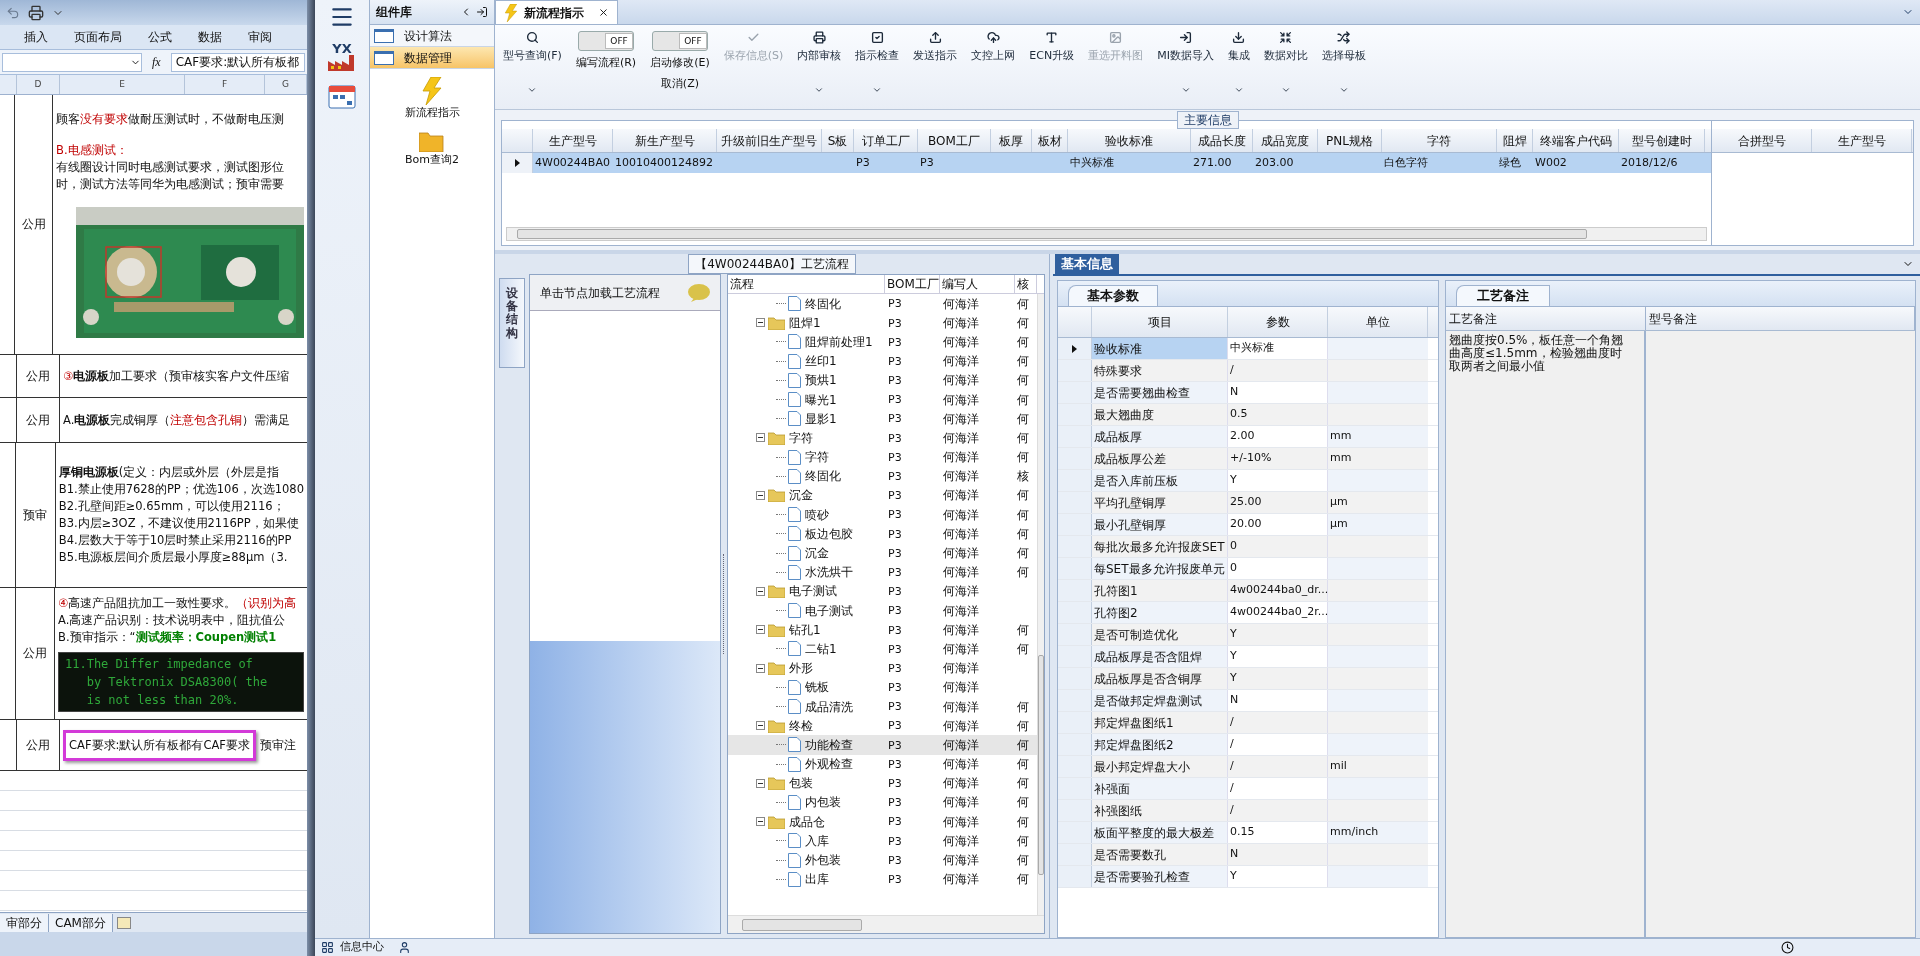 The width and height of the screenshot is (1920, 956). Describe the element at coordinates (1238, 63) in the screenshot. I see `toolbar-button: 集成` at that location.